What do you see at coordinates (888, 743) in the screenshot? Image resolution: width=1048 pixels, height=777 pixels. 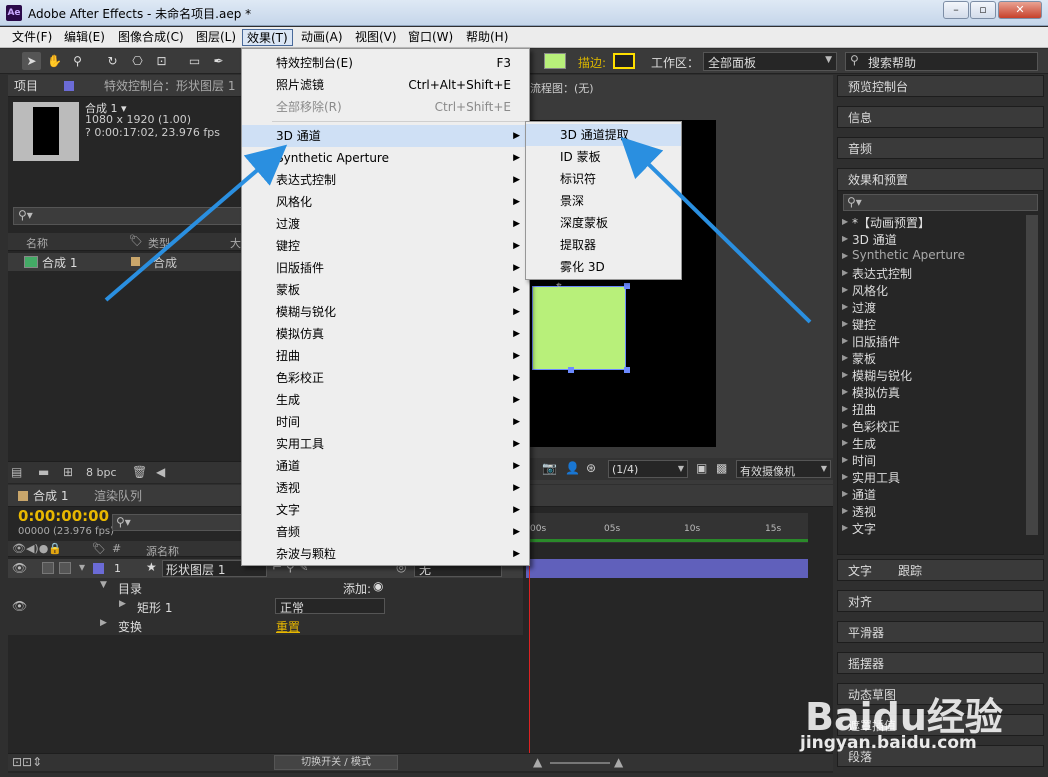 I see `baidu-watermark-url: jingyan.baidu.com` at bounding box center [888, 743].